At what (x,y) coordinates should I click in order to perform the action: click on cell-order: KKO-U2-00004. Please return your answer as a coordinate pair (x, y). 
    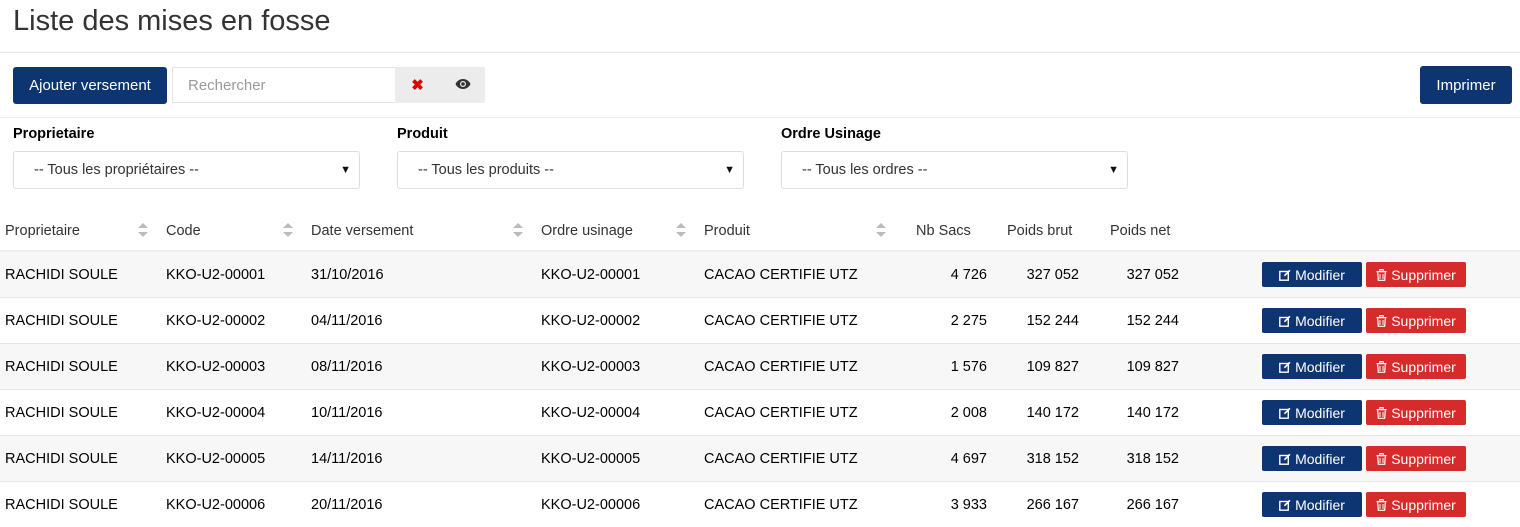
    Looking at the image, I should click on (618, 413).